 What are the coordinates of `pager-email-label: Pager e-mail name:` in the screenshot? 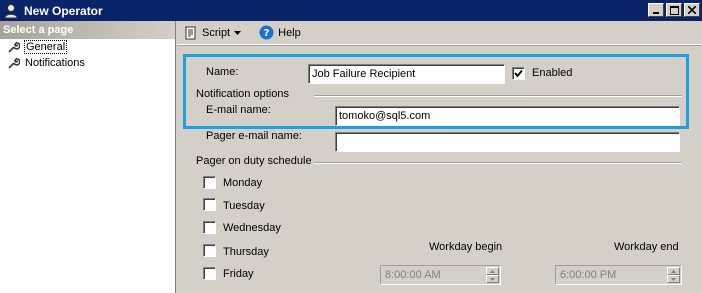 It's located at (254, 136).